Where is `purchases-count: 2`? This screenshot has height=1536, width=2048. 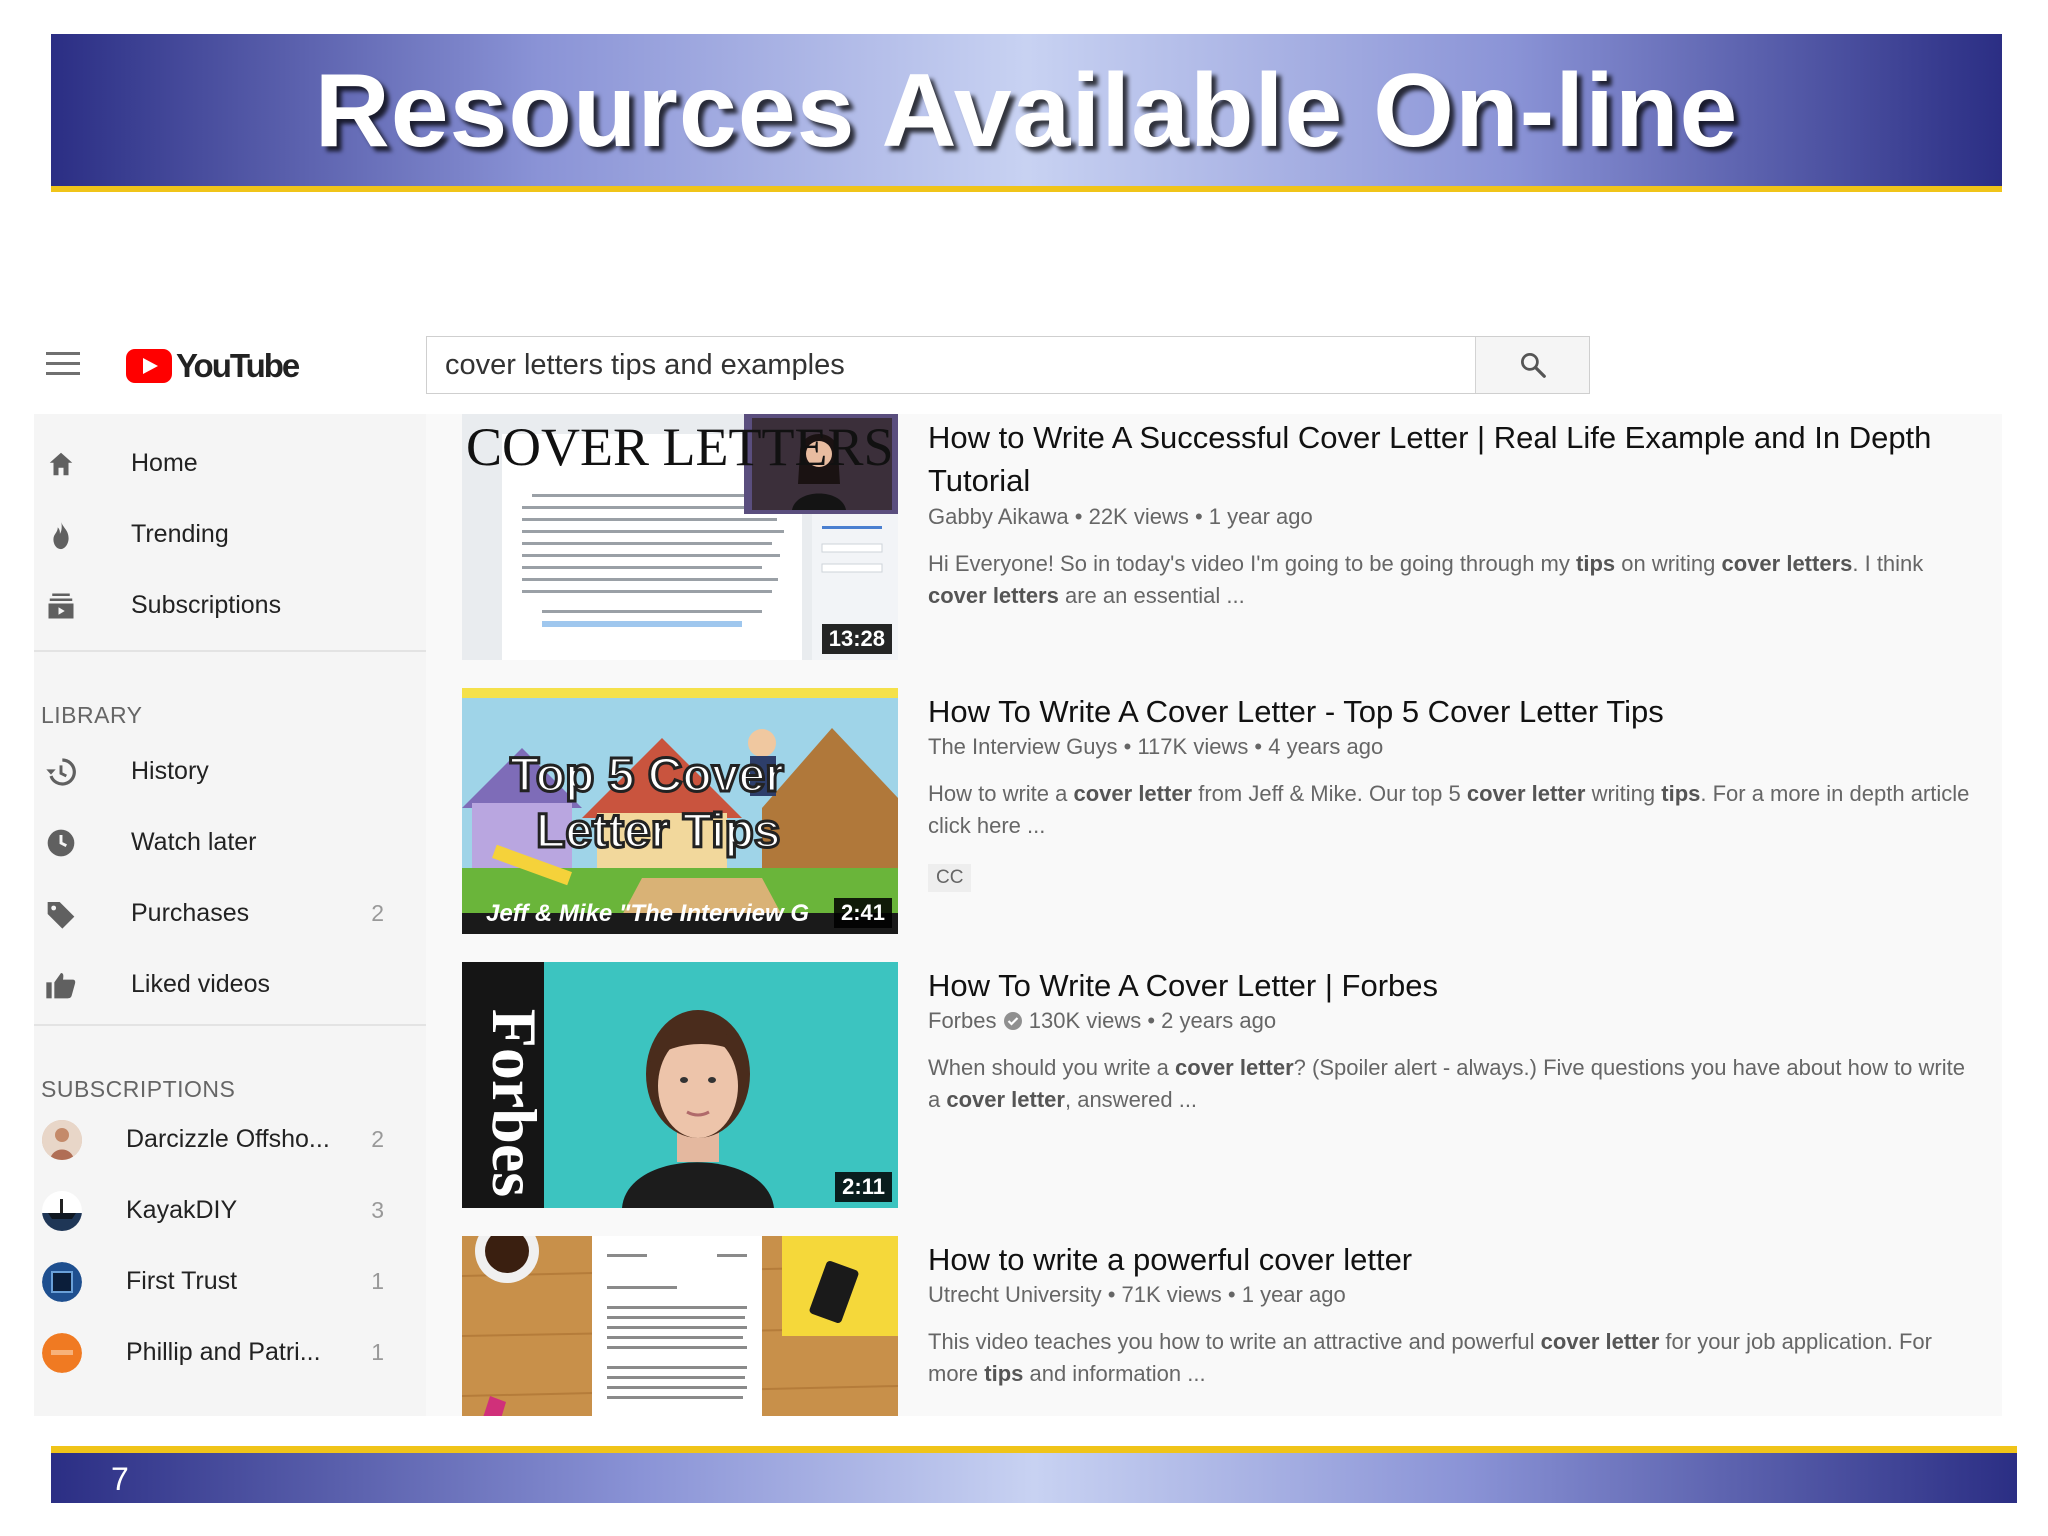 purchases-count: 2 is located at coordinates (377, 913).